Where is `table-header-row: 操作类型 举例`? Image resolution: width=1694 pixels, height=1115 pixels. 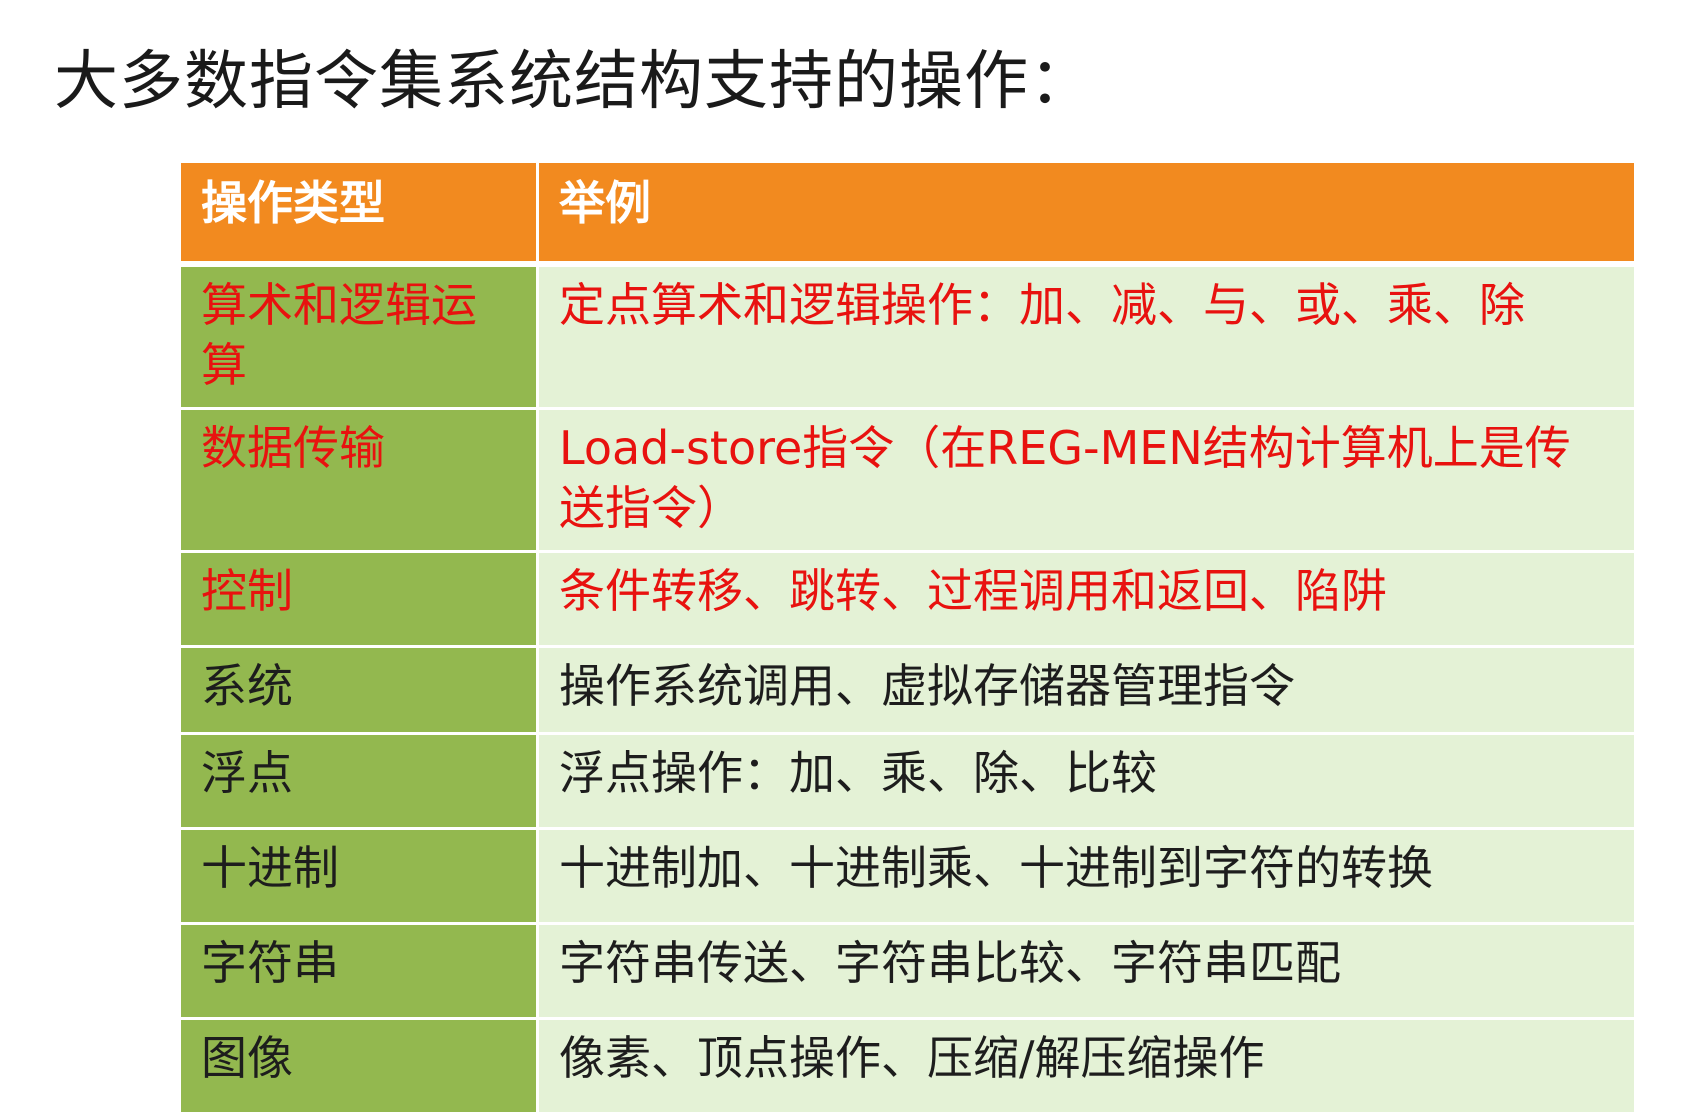 table-header-row: 操作类型 举例 is located at coordinates (907, 213).